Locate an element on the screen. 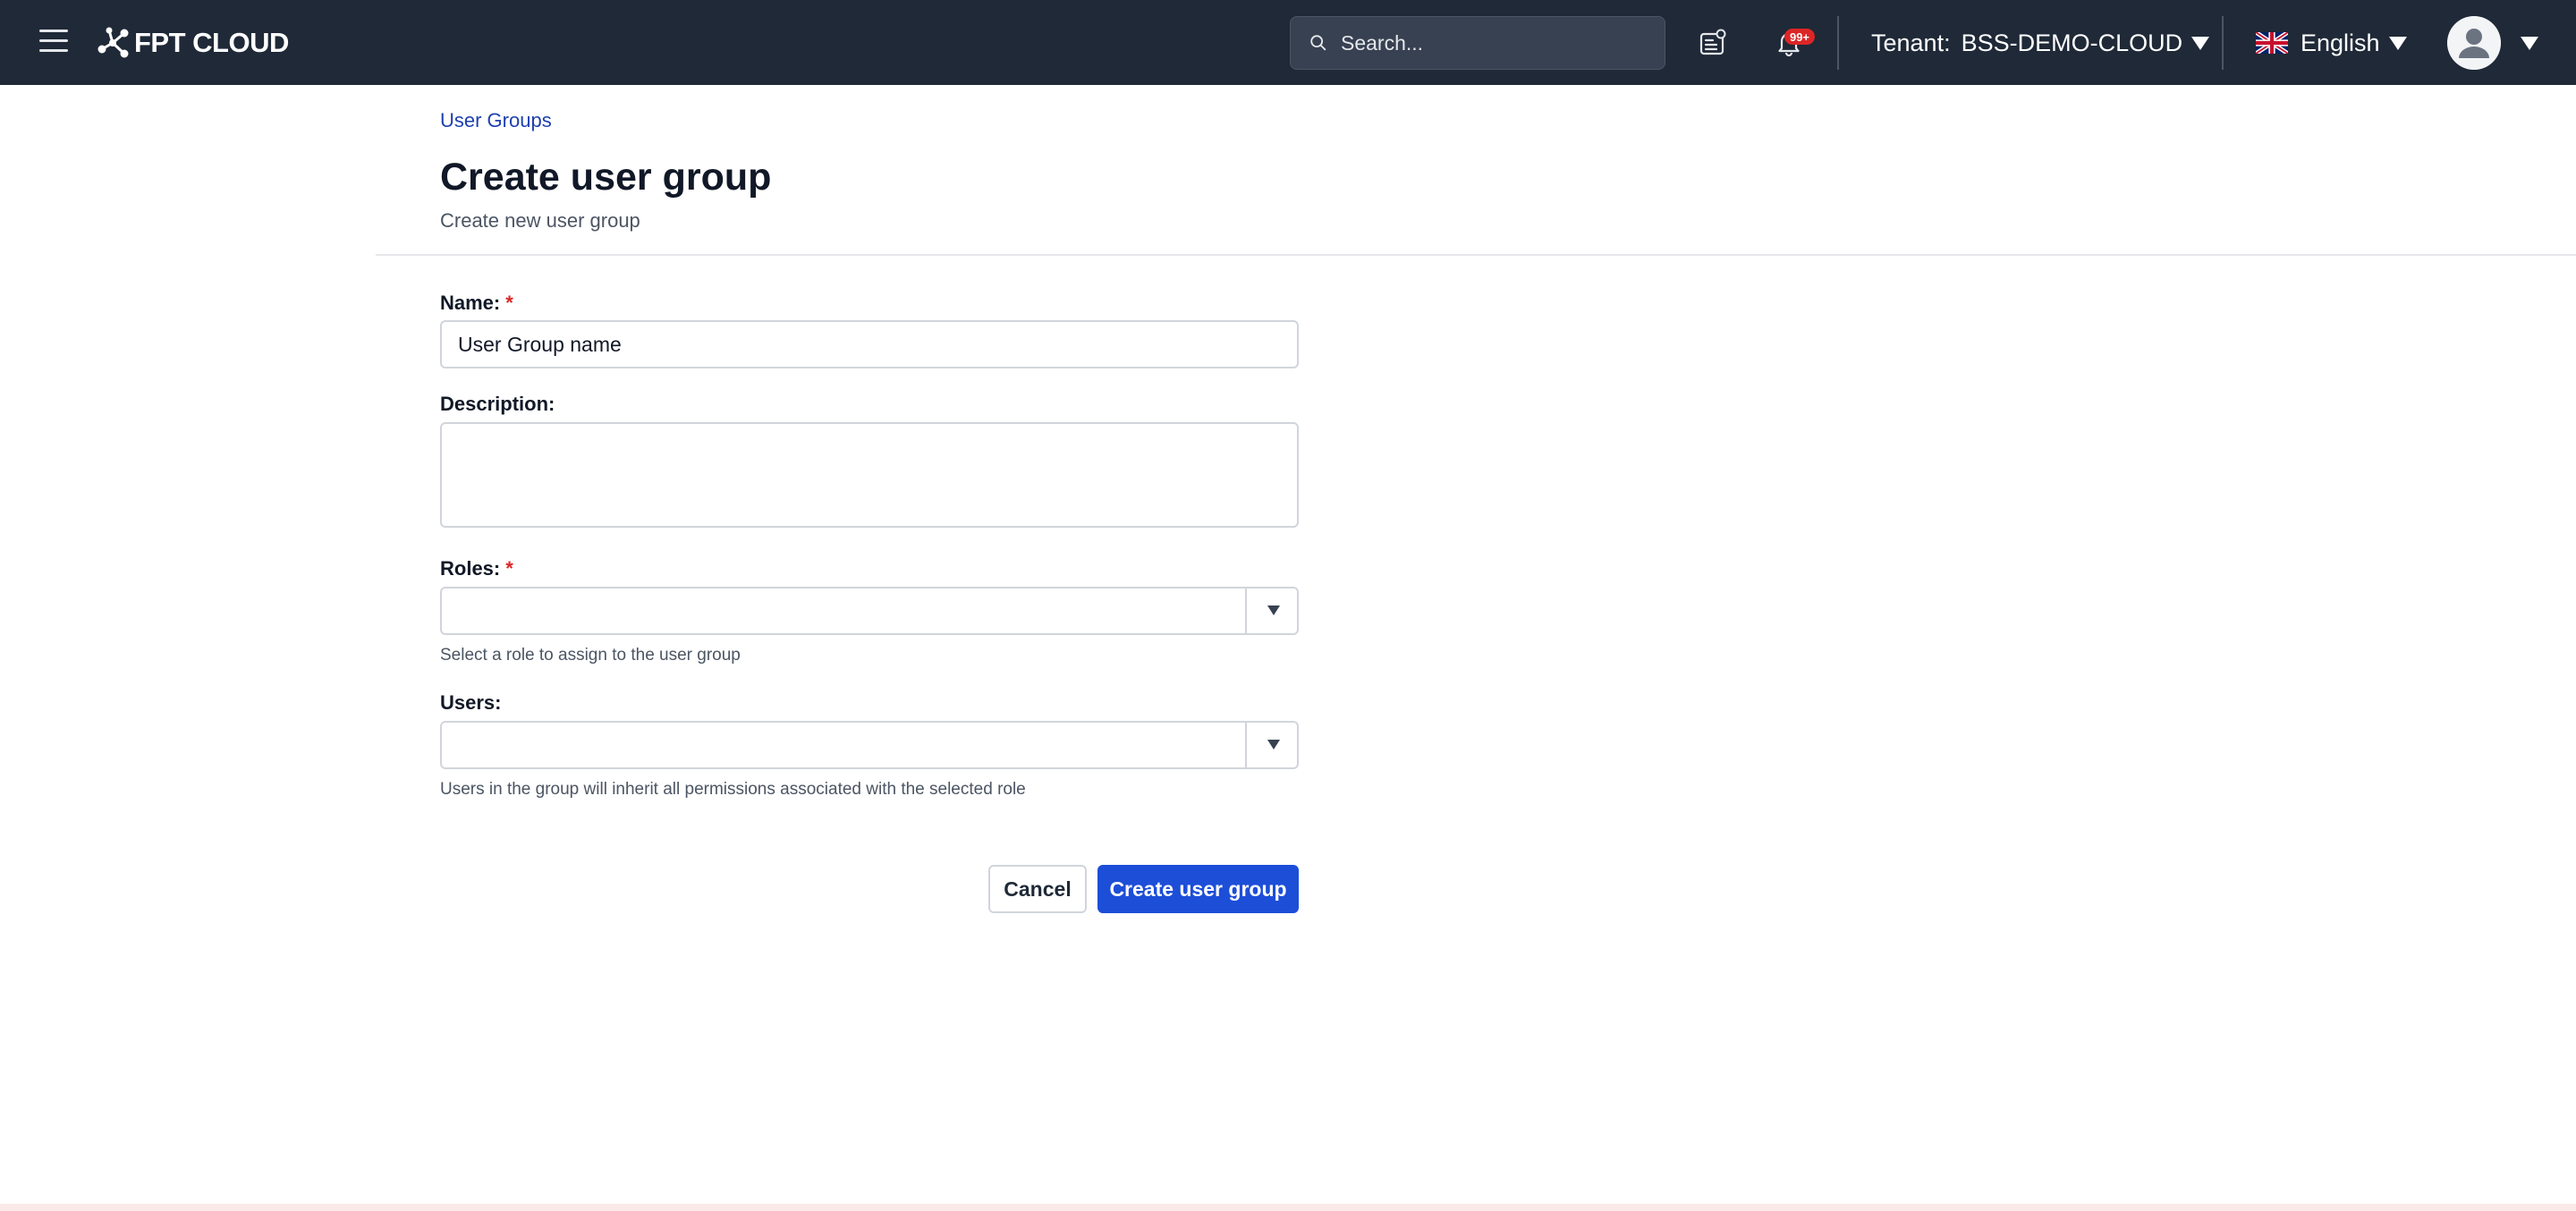 The image size is (2576, 1211). roles-field-label: Roles: * is located at coordinates (476, 568).